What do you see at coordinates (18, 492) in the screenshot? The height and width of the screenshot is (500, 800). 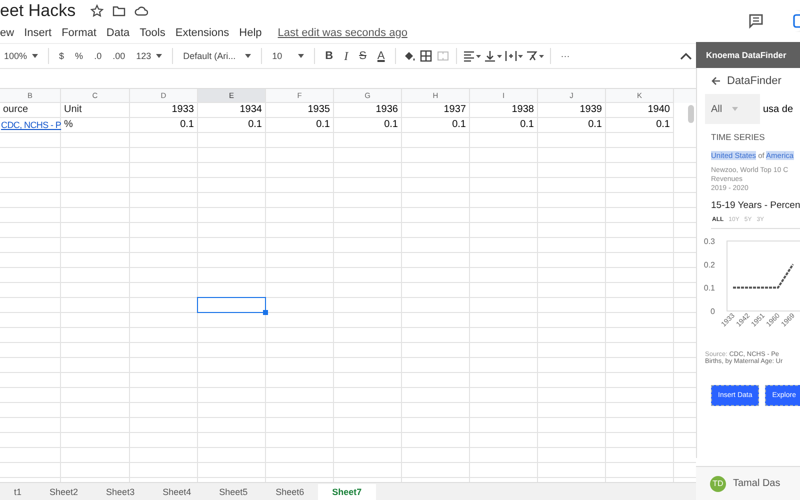 I see `sheet-tab: t1` at bounding box center [18, 492].